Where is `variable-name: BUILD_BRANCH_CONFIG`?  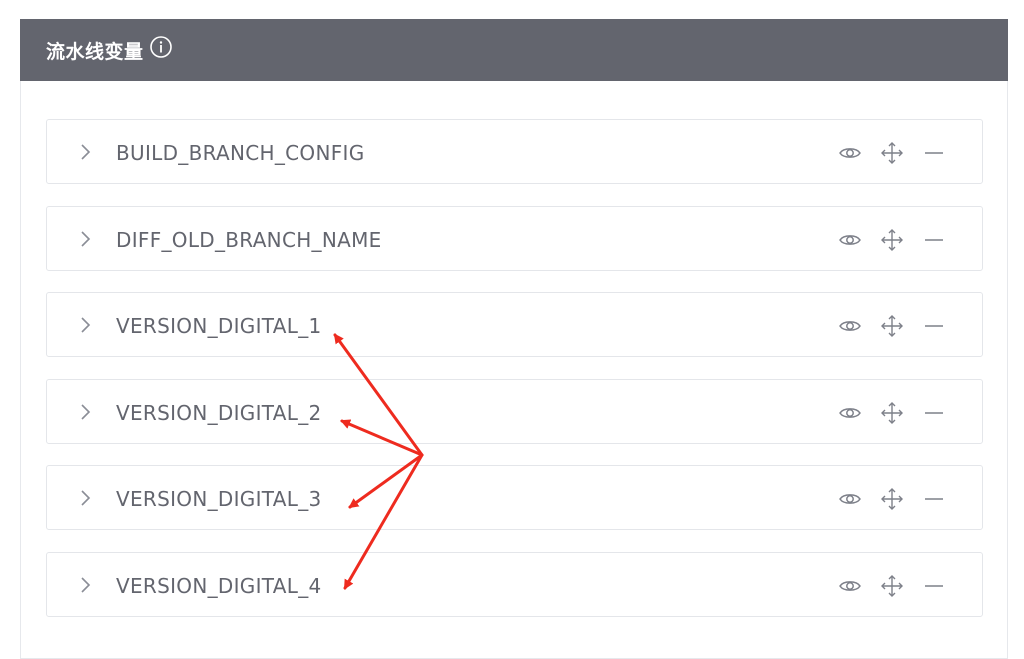
variable-name: BUILD_BRANCH_CONFIG is located at coordinates (240, 153).